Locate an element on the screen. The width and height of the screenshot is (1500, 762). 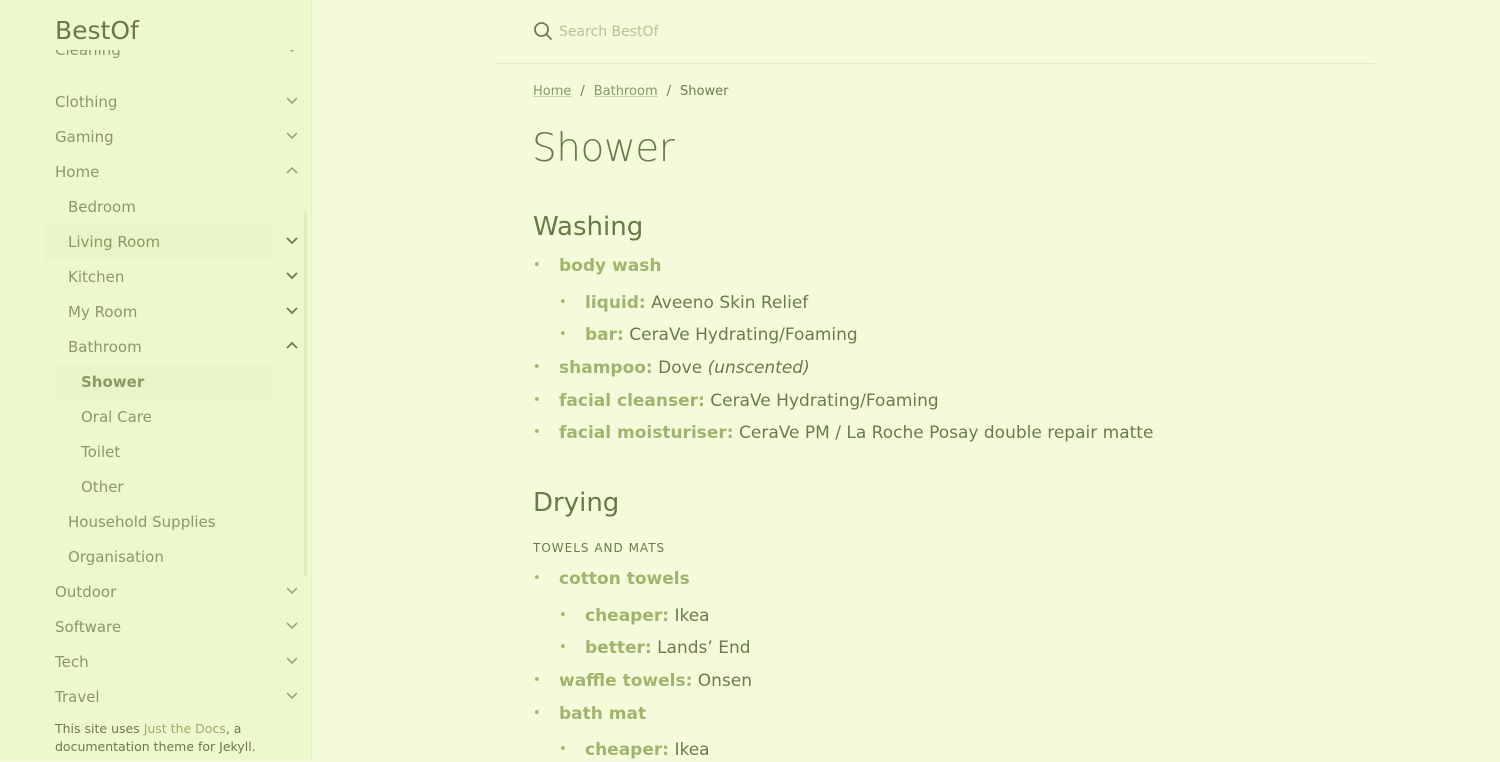
list-item: • liquid: Aveeno Skin Relief is located at coordinates (684, 303).